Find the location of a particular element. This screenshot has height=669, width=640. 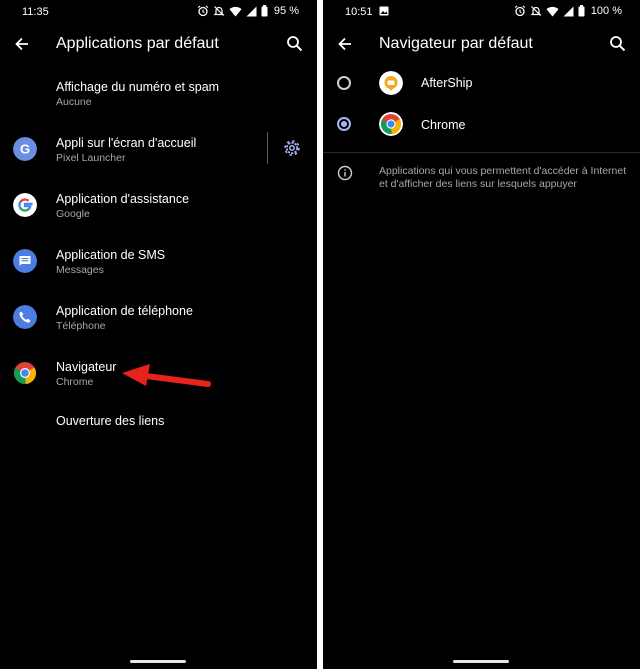

info-icon is located at coordinates (345, 173).